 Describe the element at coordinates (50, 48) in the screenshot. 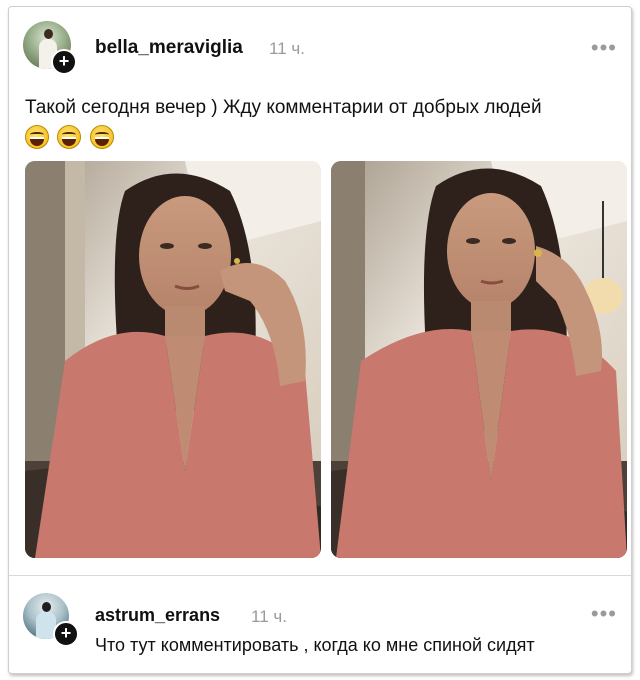

I see `author-avatar: +` at that location.